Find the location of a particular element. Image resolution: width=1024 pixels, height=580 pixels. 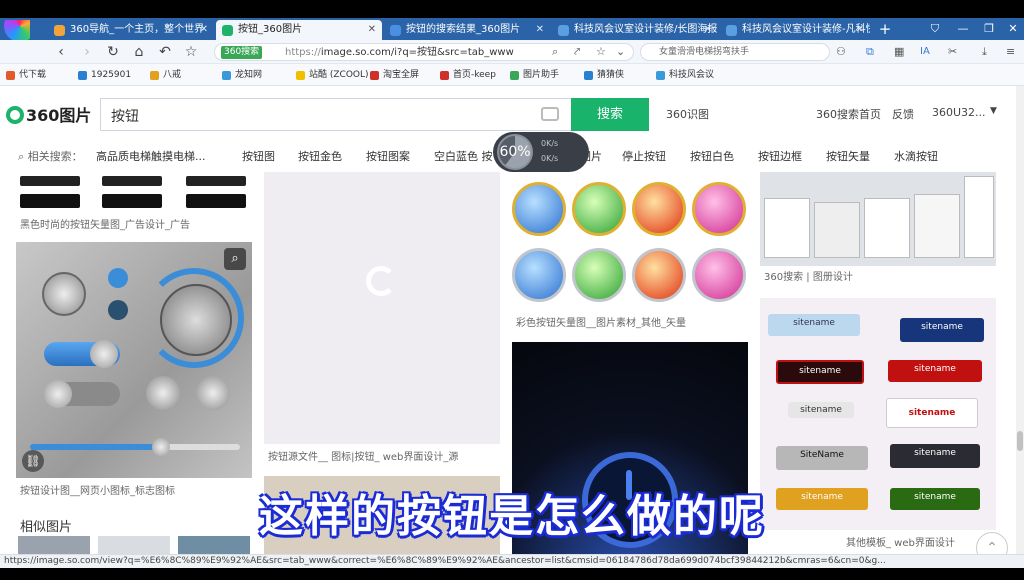

bookmark-item: 首页-keep is located at coordinates (468, 75).